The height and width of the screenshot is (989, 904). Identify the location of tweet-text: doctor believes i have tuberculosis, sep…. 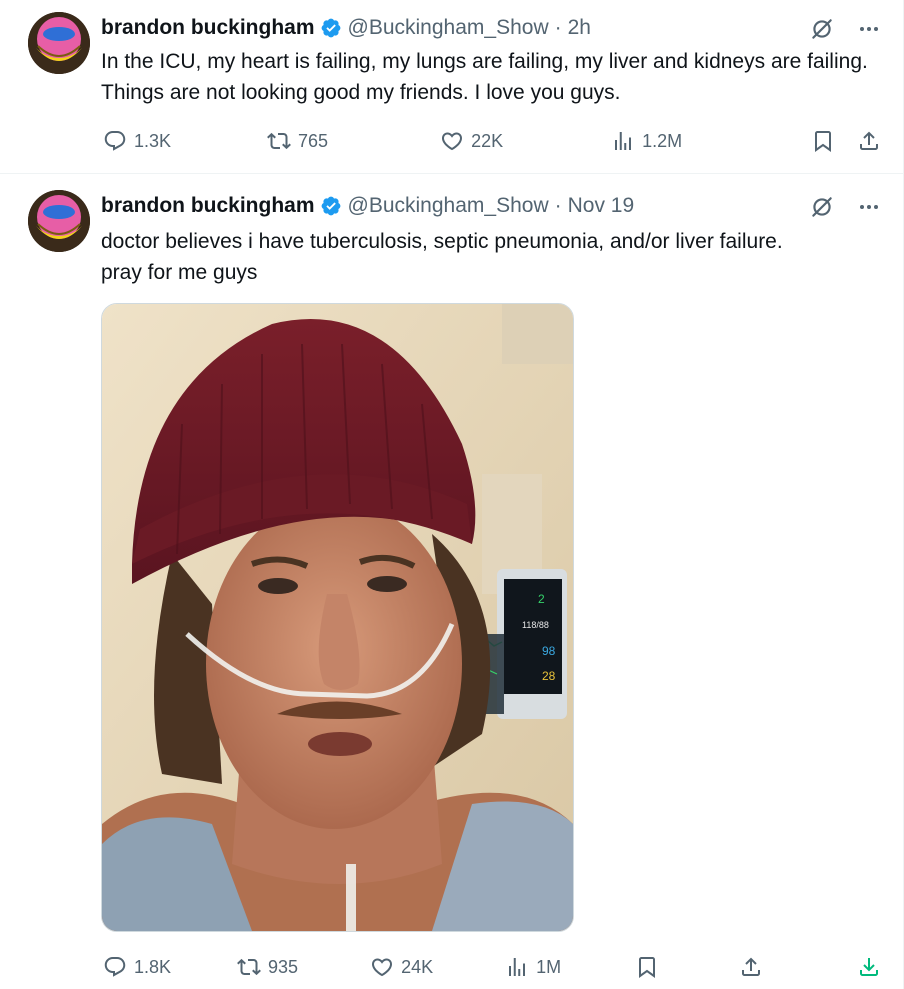
(491, 257).